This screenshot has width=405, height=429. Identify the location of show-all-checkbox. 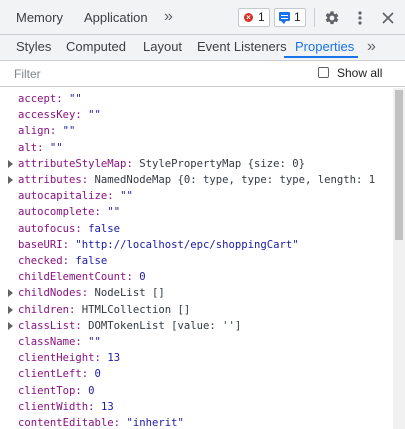
(323, 72).